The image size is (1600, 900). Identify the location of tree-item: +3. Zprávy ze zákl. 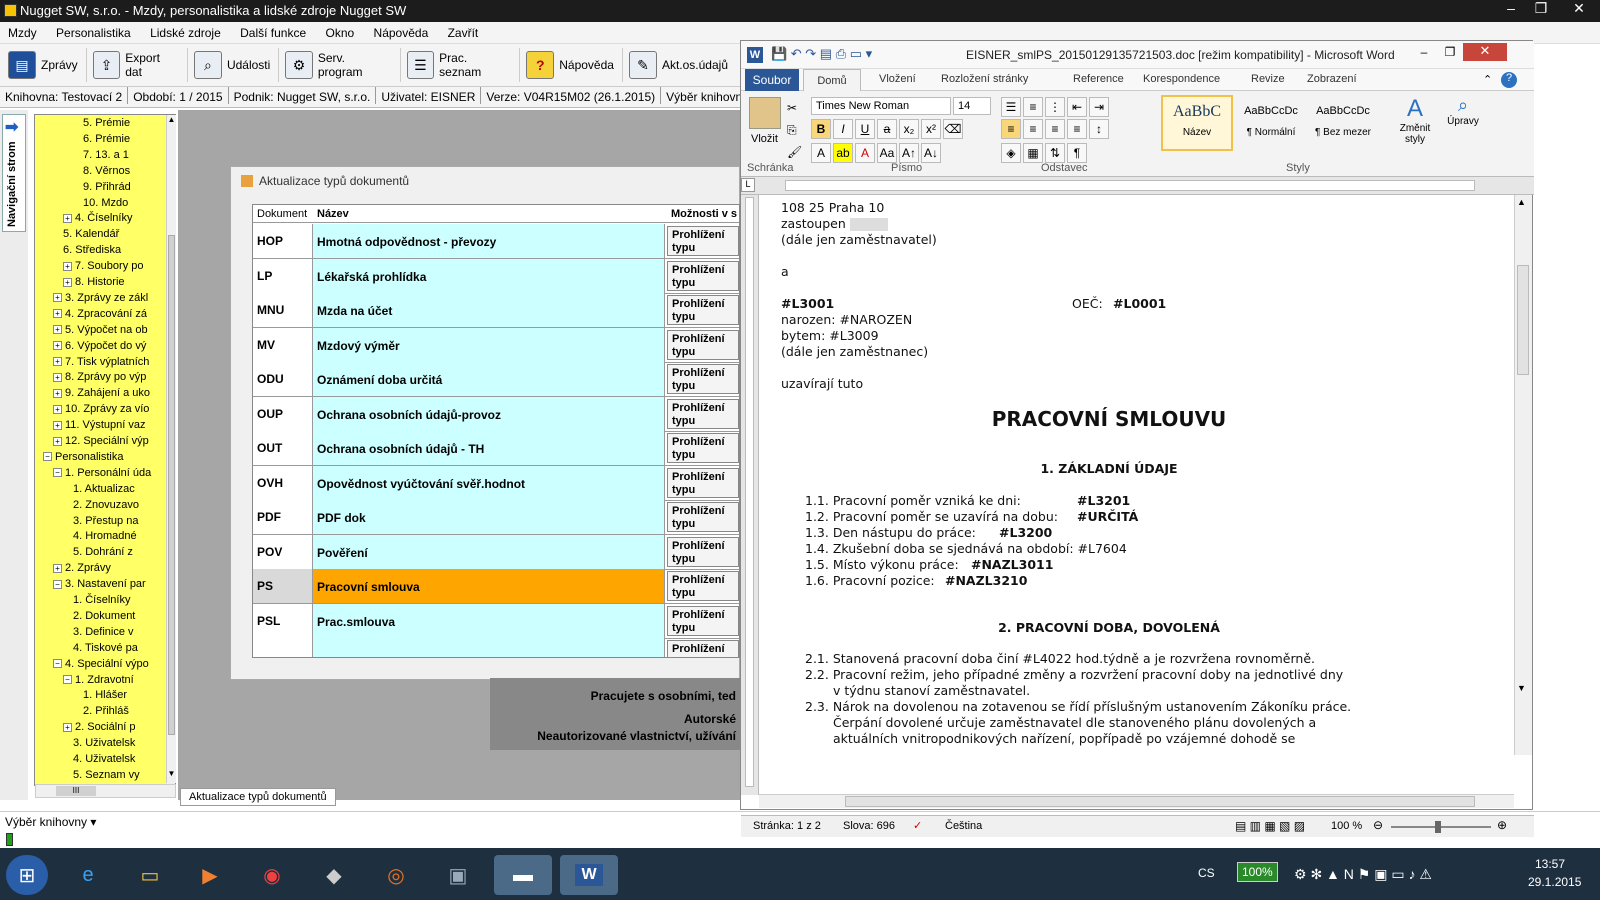
(100, 300).